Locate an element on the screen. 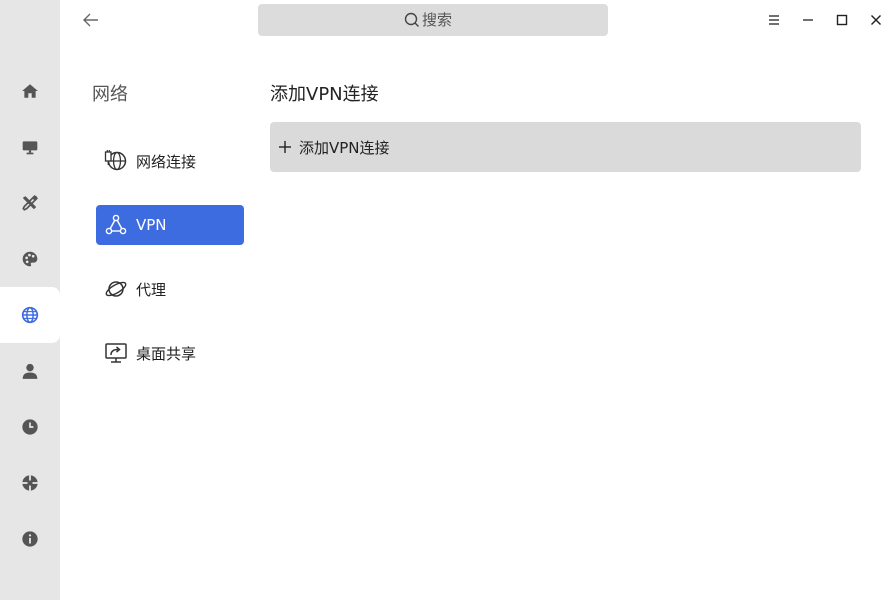 The image size is (895, 600). monitor-icon is located at coordinates (30, 148).